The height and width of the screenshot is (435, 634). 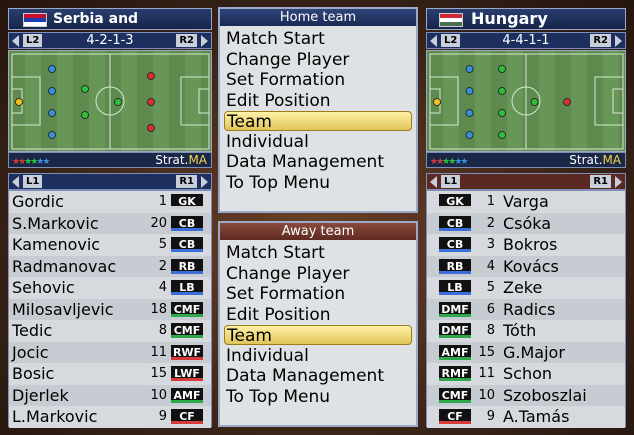 I want to click on away-stars-icon: ★★★★★★, so click(x=449, y=162).